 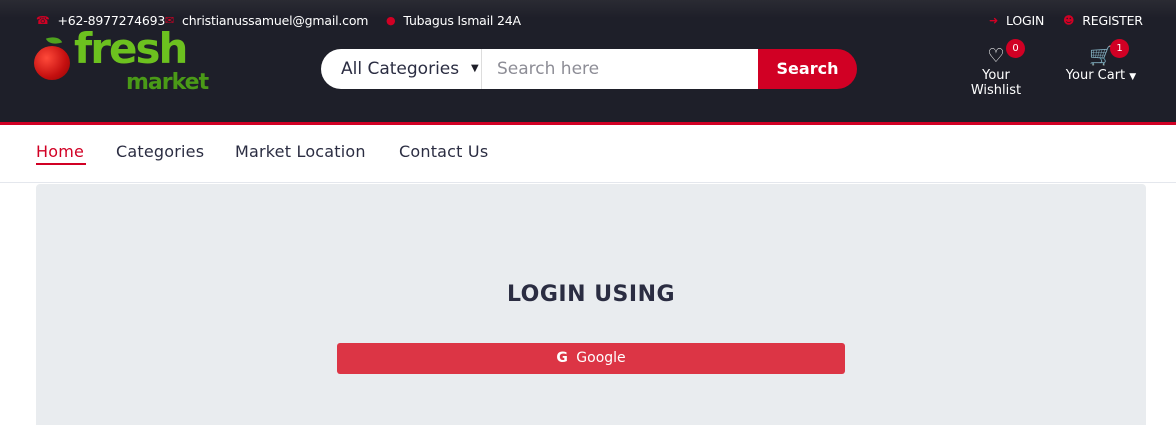 I want to click on wishlist-label: Your Wishlist, so click(x=996, y=83).